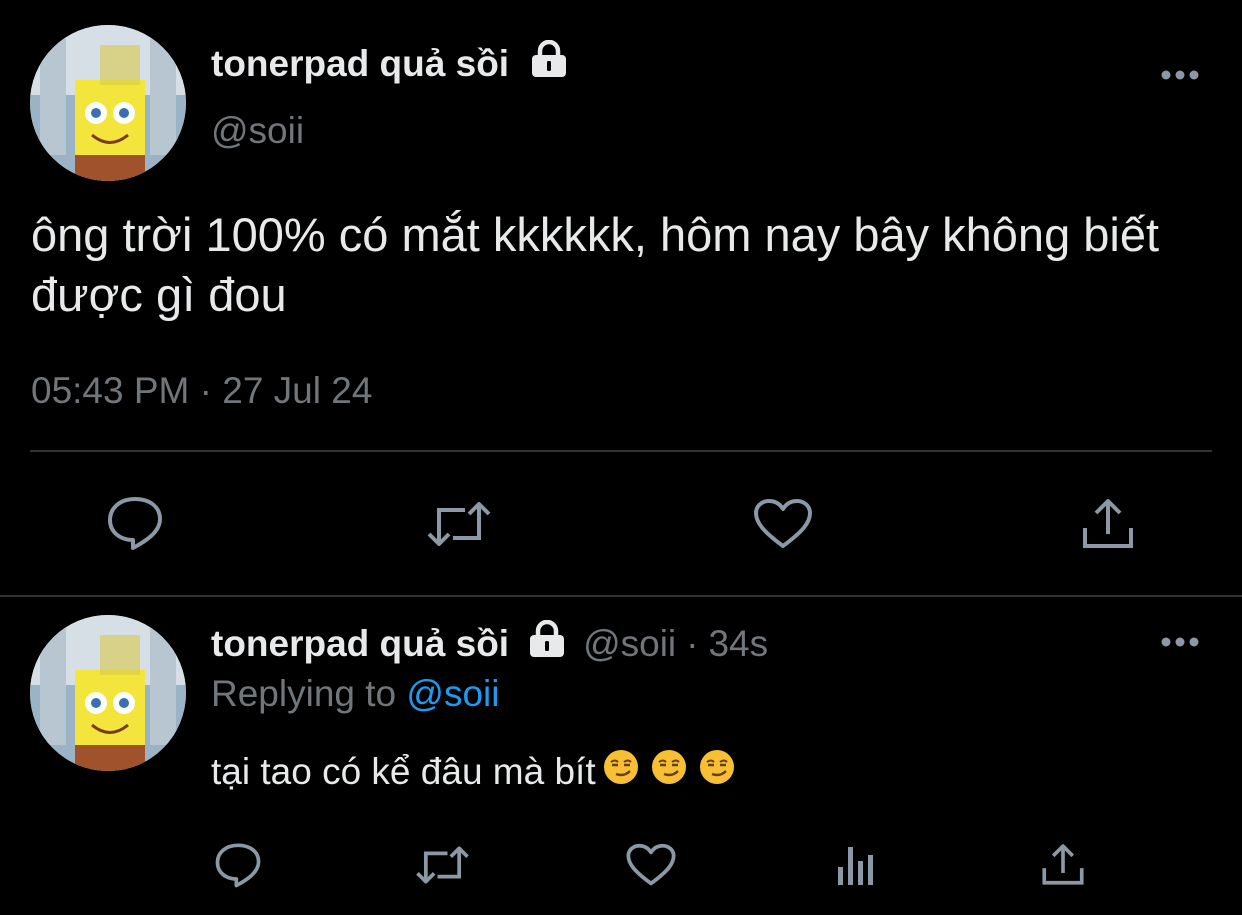  I want to click on replying-to: Replying to @soii, so click(355, 694).